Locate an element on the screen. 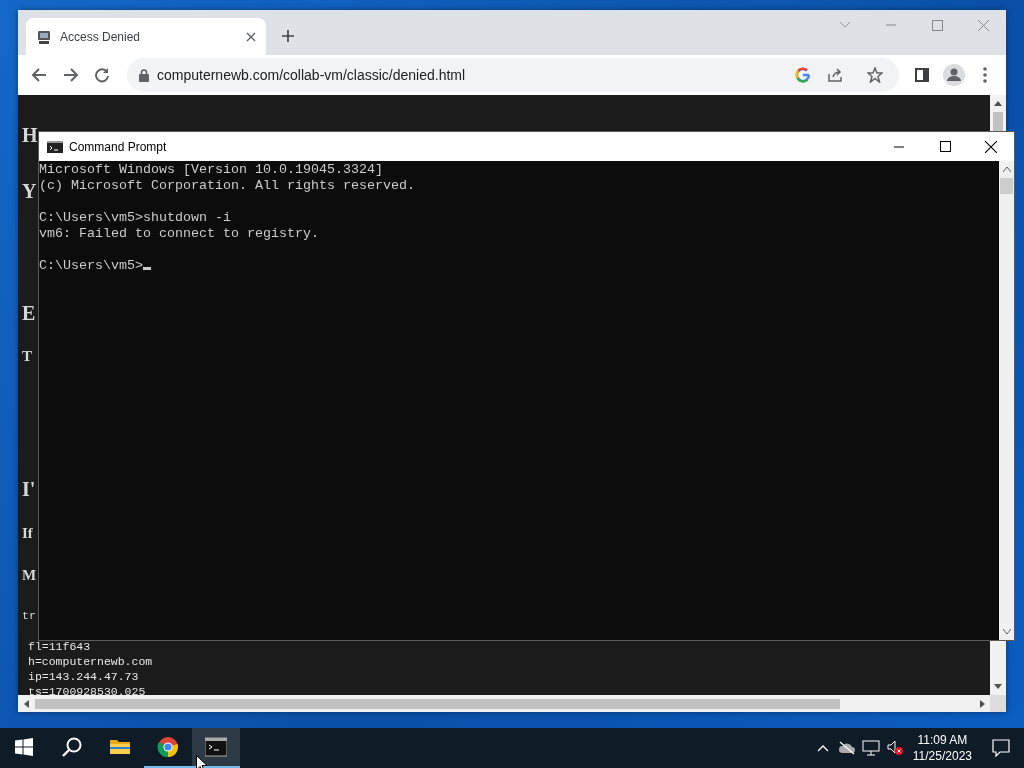  right-arrow-icon is located at coordinates (982, 703).